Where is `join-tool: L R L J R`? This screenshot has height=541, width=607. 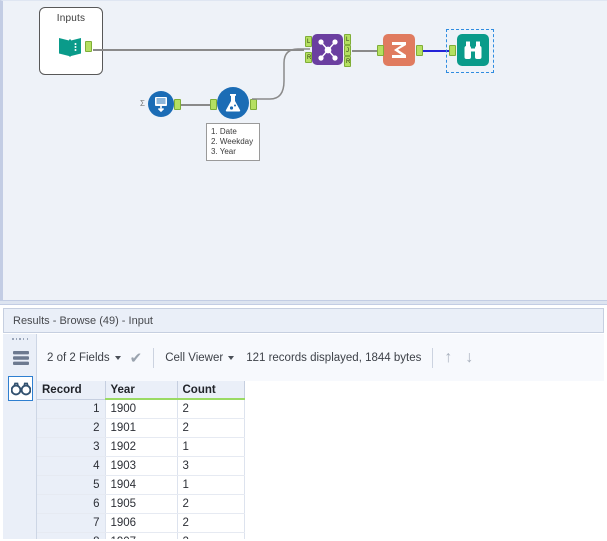
join-tool: L R L J R is located at coordinates (328, 50).